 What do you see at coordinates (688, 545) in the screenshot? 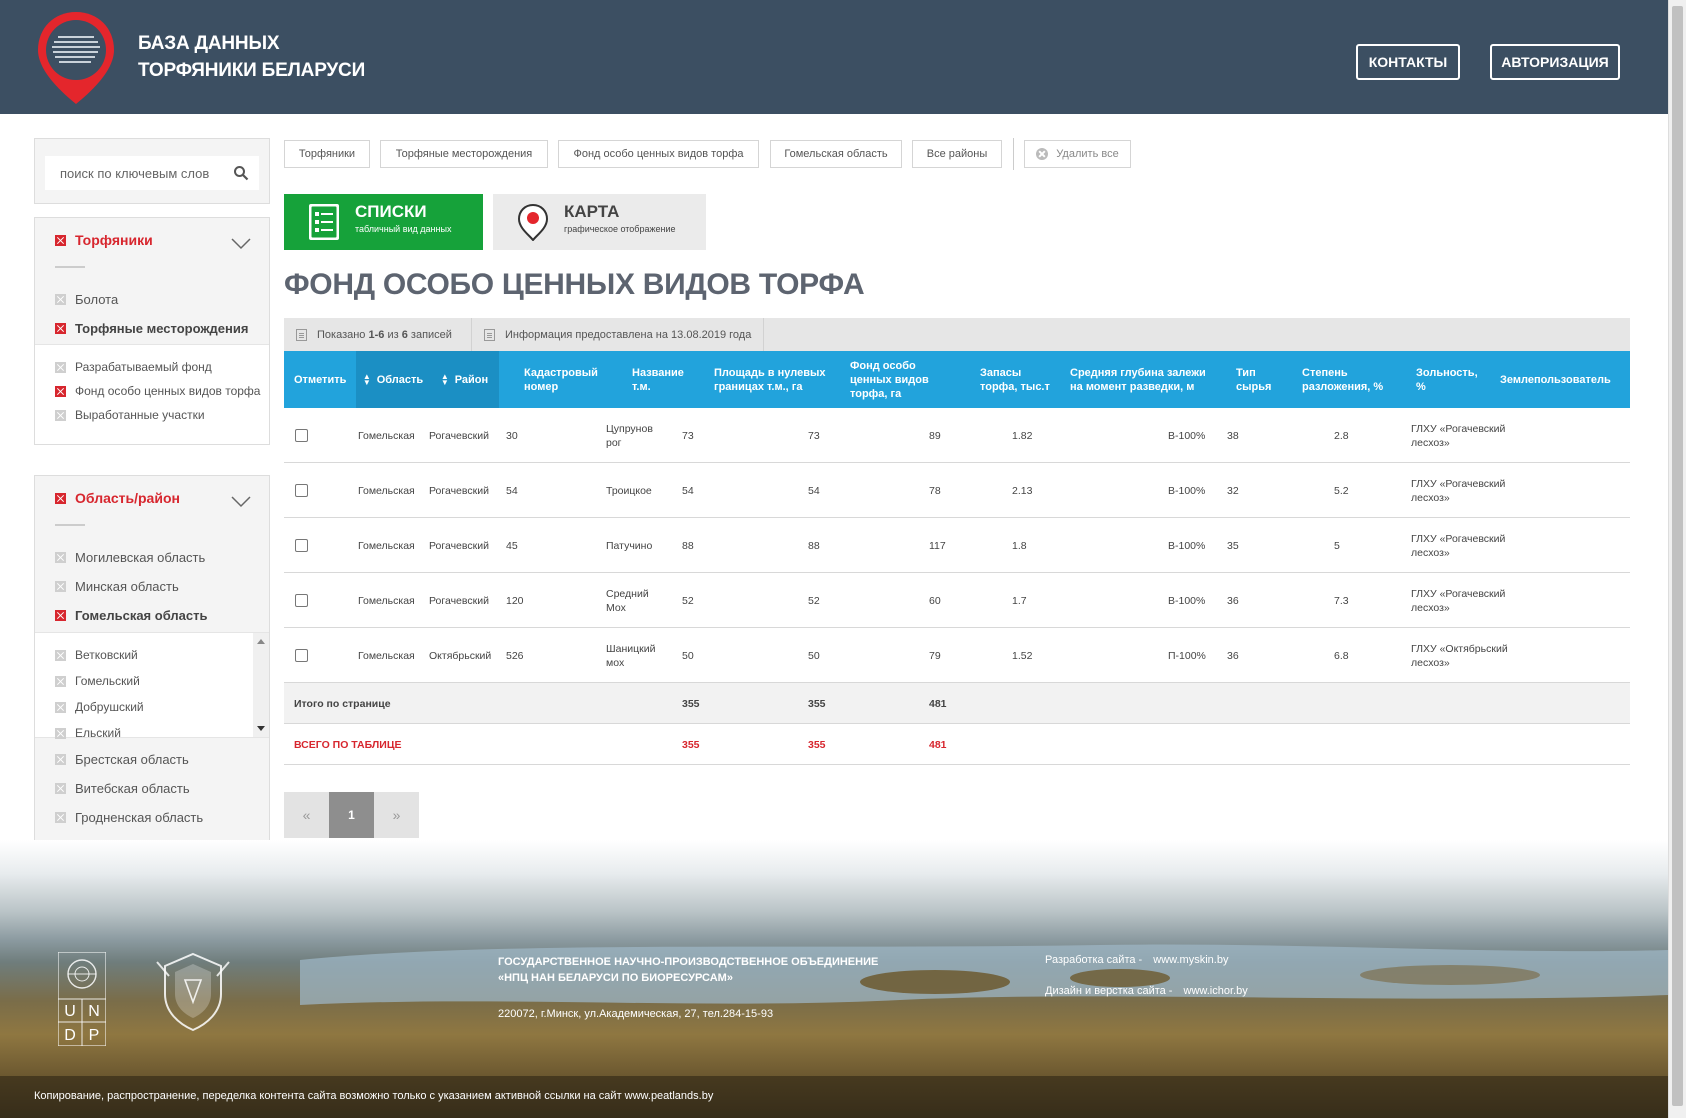
I see `cell-area: 88` at bounding box center [688, 545].